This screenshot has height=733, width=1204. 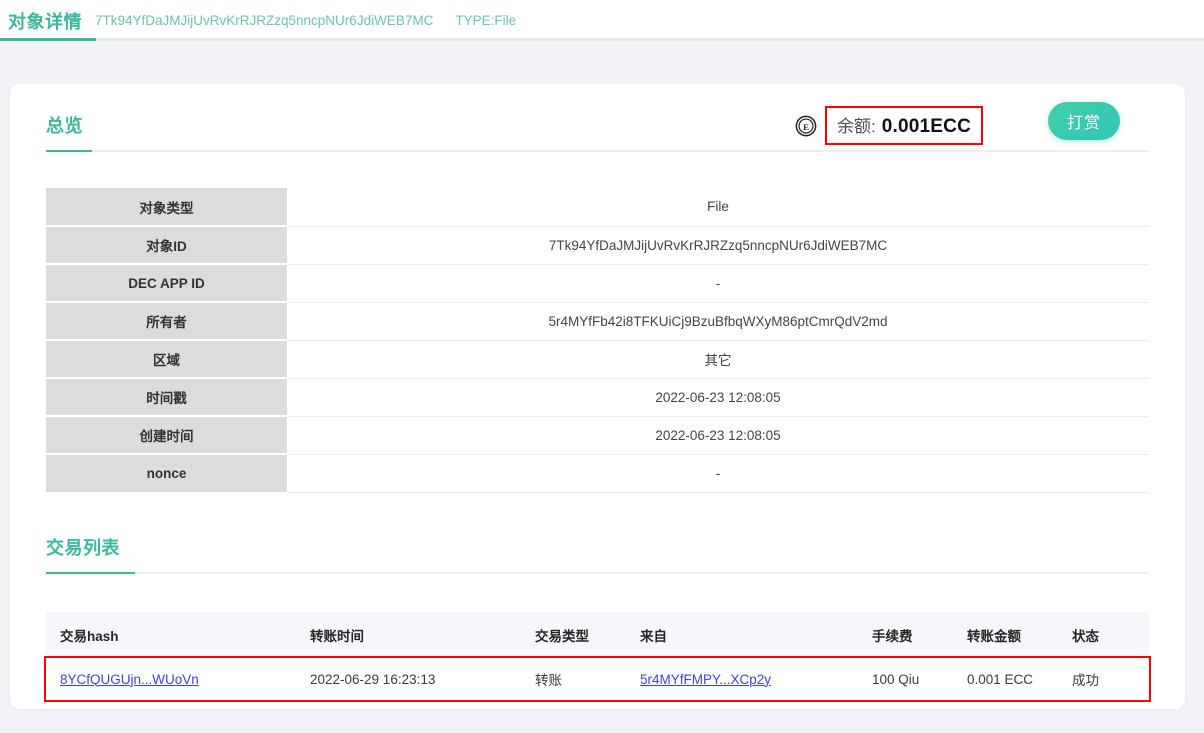 What do you see at coordinates (166, 435) in the screenshot?
I see `detail-label: 创建时间` at bounding box center [166, 435].